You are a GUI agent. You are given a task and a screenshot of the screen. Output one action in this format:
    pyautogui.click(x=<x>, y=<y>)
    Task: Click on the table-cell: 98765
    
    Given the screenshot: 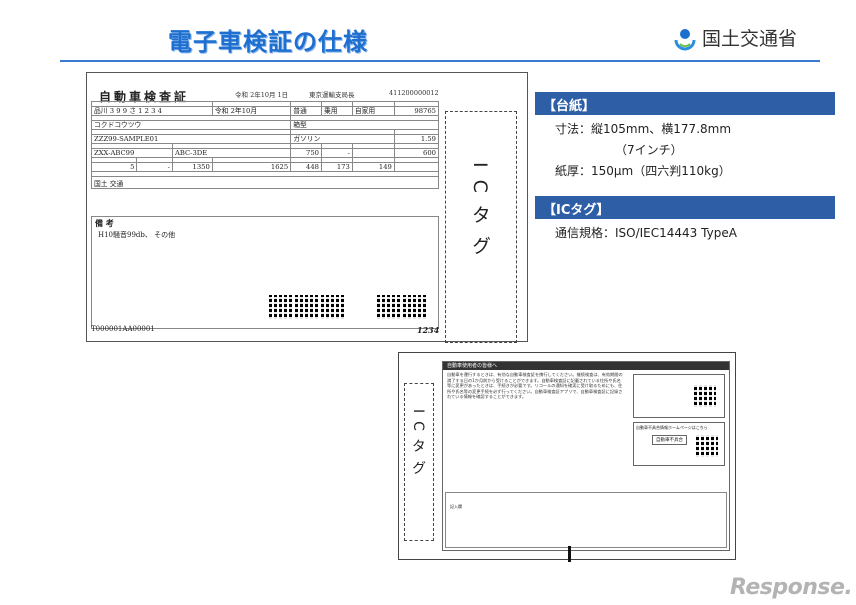 What is the action you would take?
    pyautogui.click(x=416, y=111)
    